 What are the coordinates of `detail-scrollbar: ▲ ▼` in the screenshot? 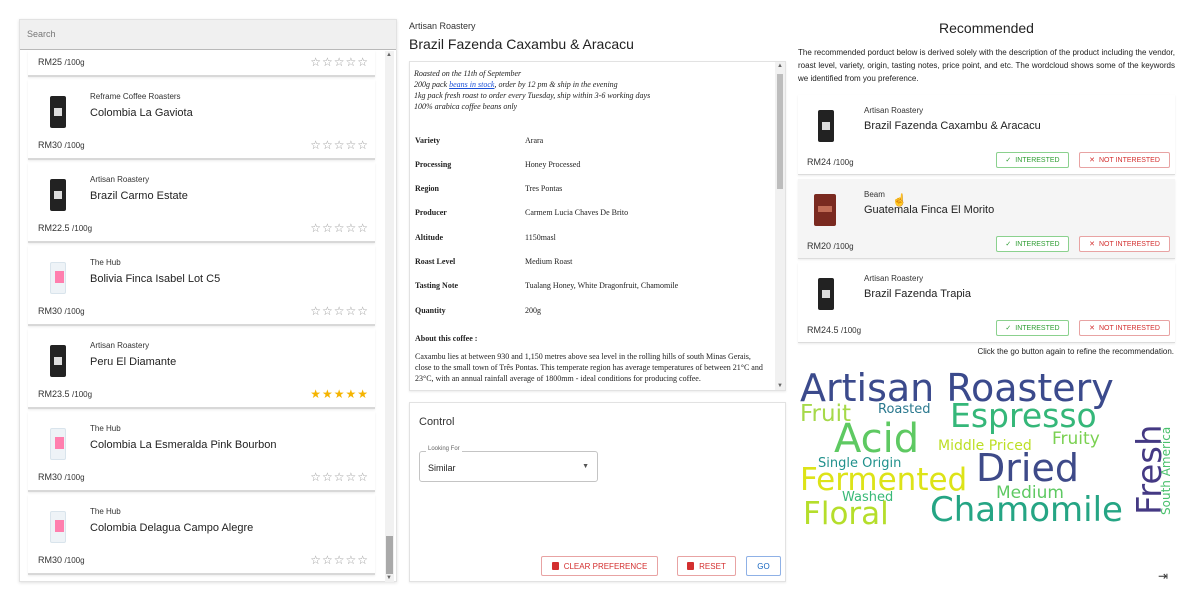 It's located at (780, 226).